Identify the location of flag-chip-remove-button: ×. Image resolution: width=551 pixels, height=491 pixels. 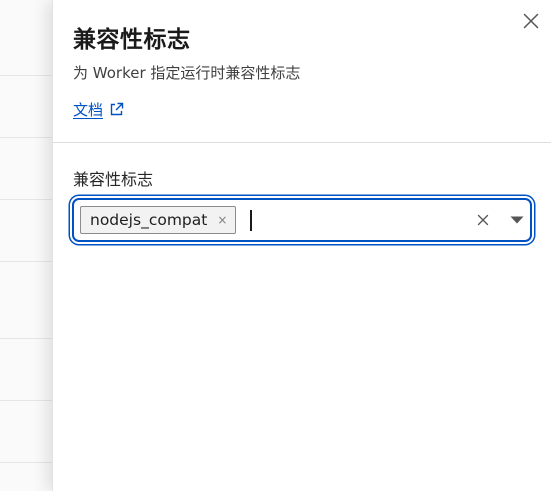
(222, 220).